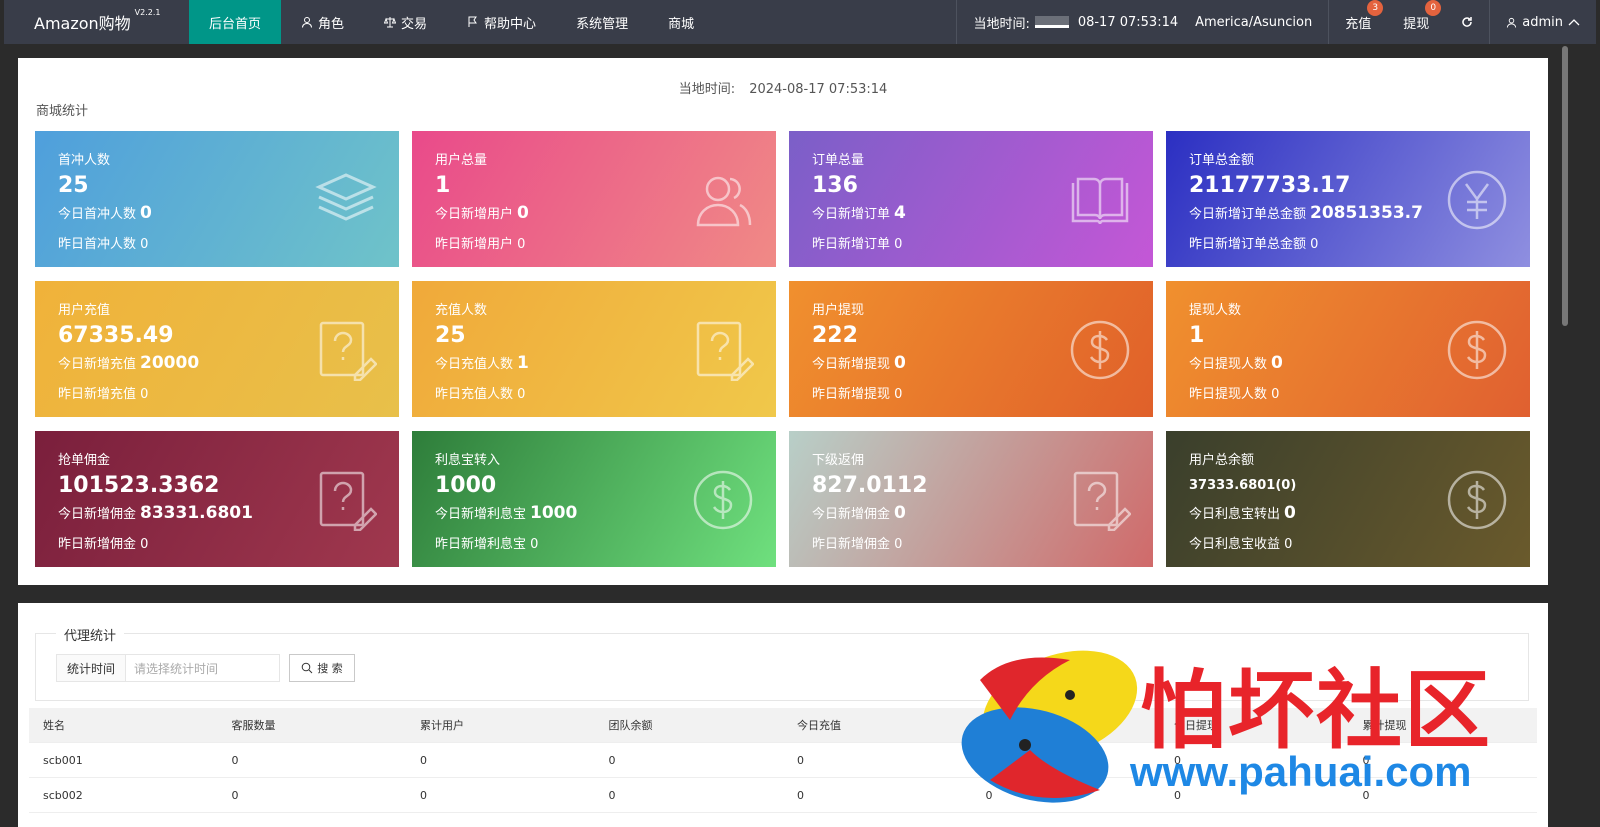 The width and height of the screenshot is (1600, 827). I want to click on stat-value: 136, so click(835, 185).